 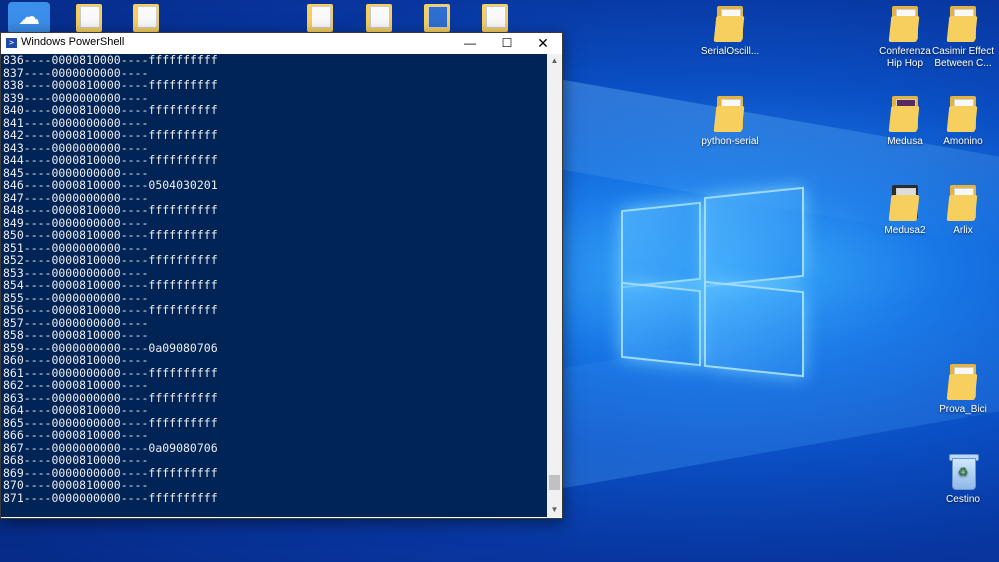 What do you see at coordinates (110, 235) in the screenshot?
I see `console-line: 850----0000810000----ffffffffff` at bounding box center [110, 235].